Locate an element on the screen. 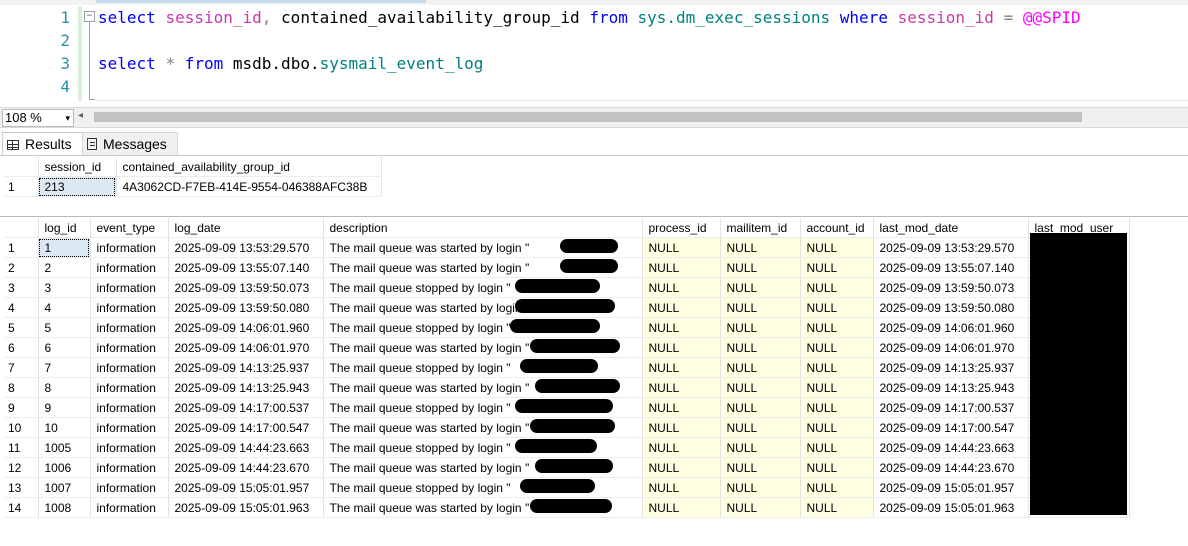 This screenshot has height=546, width=1188. row-number: 6 is located at coordinates (21, 347).